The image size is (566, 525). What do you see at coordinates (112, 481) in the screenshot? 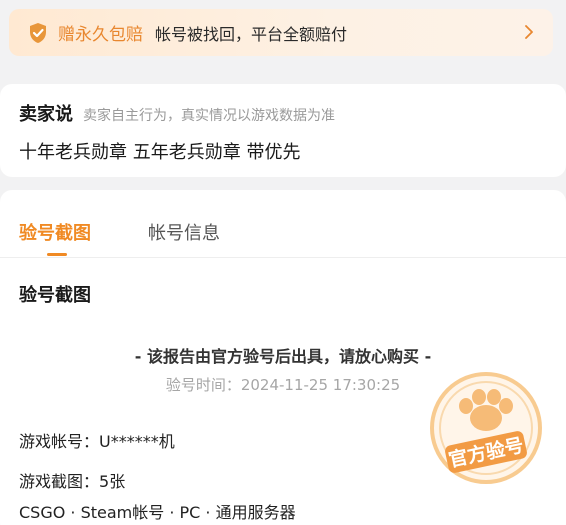
I see `game-screenshots-value: 5张` at bounding box center [112, 481].